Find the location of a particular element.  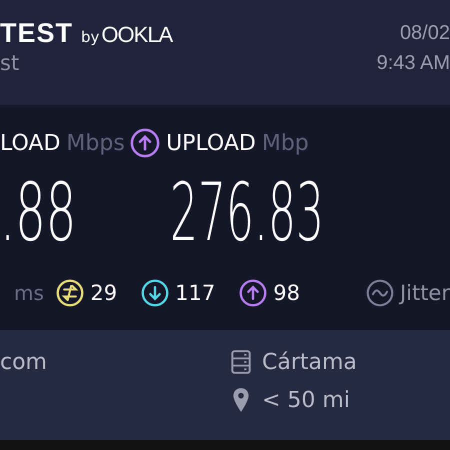

test-date: 08/02 is located at coordinates (425, 33).